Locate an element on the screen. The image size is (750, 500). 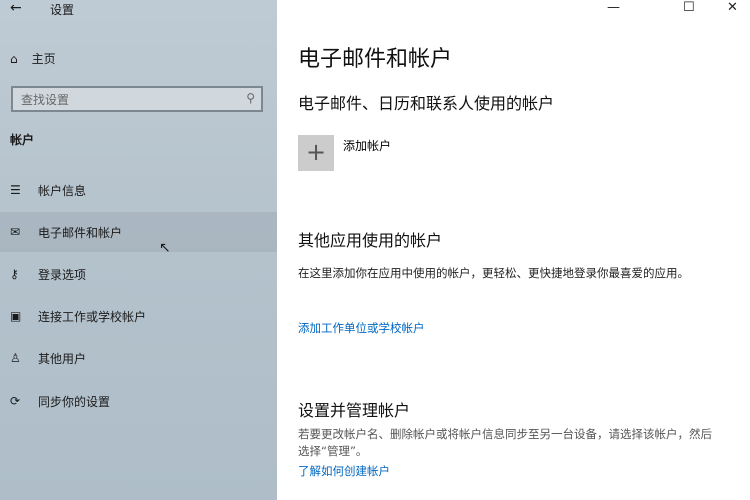
sidebar-item-work-school: ▣ 连接工作或学校帐户 is located at coordinates (138, 316).